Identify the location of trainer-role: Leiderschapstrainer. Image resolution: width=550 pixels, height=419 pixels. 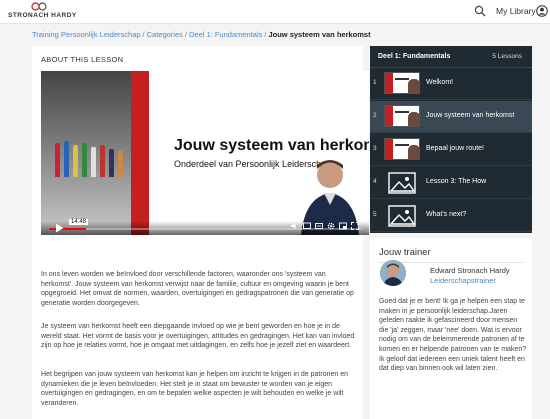
(463, 280).